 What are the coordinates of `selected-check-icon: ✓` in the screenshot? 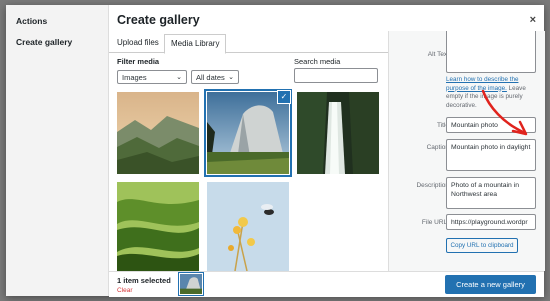 It's located at (284, 97).